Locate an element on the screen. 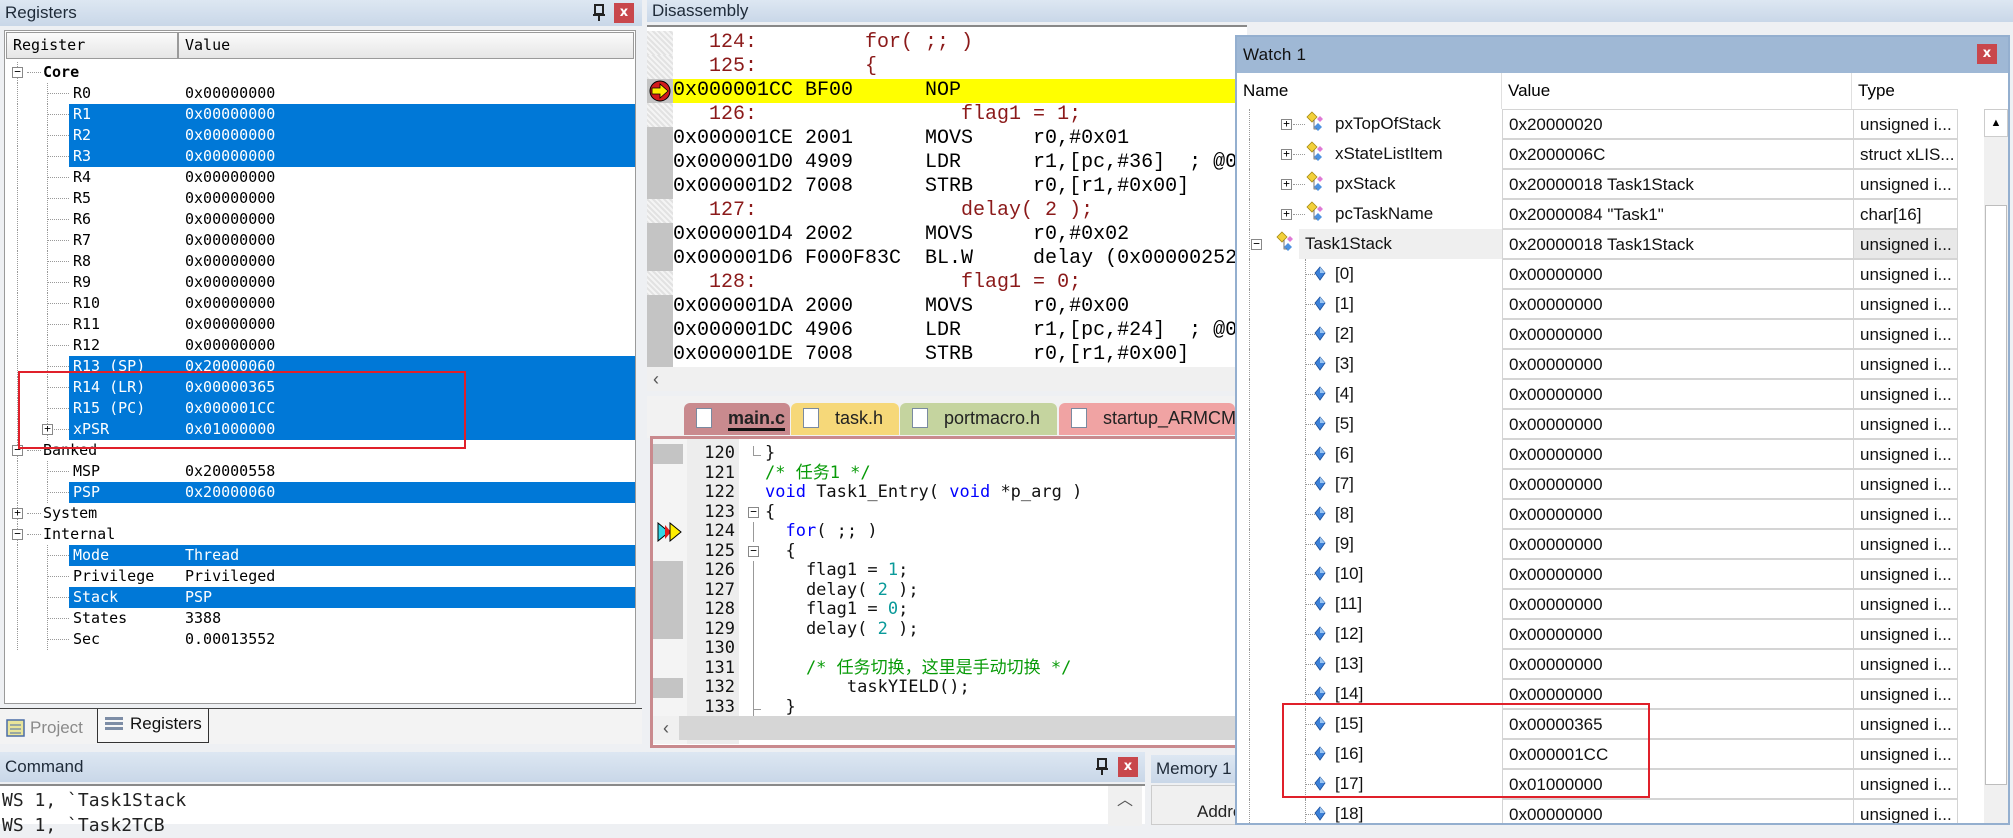 This screenshot has height=838, width=2013. instruction-row: 0x000001DC 4906 LDR r1,[pc,#24] ; @0 is located at coordinates (960, 331).